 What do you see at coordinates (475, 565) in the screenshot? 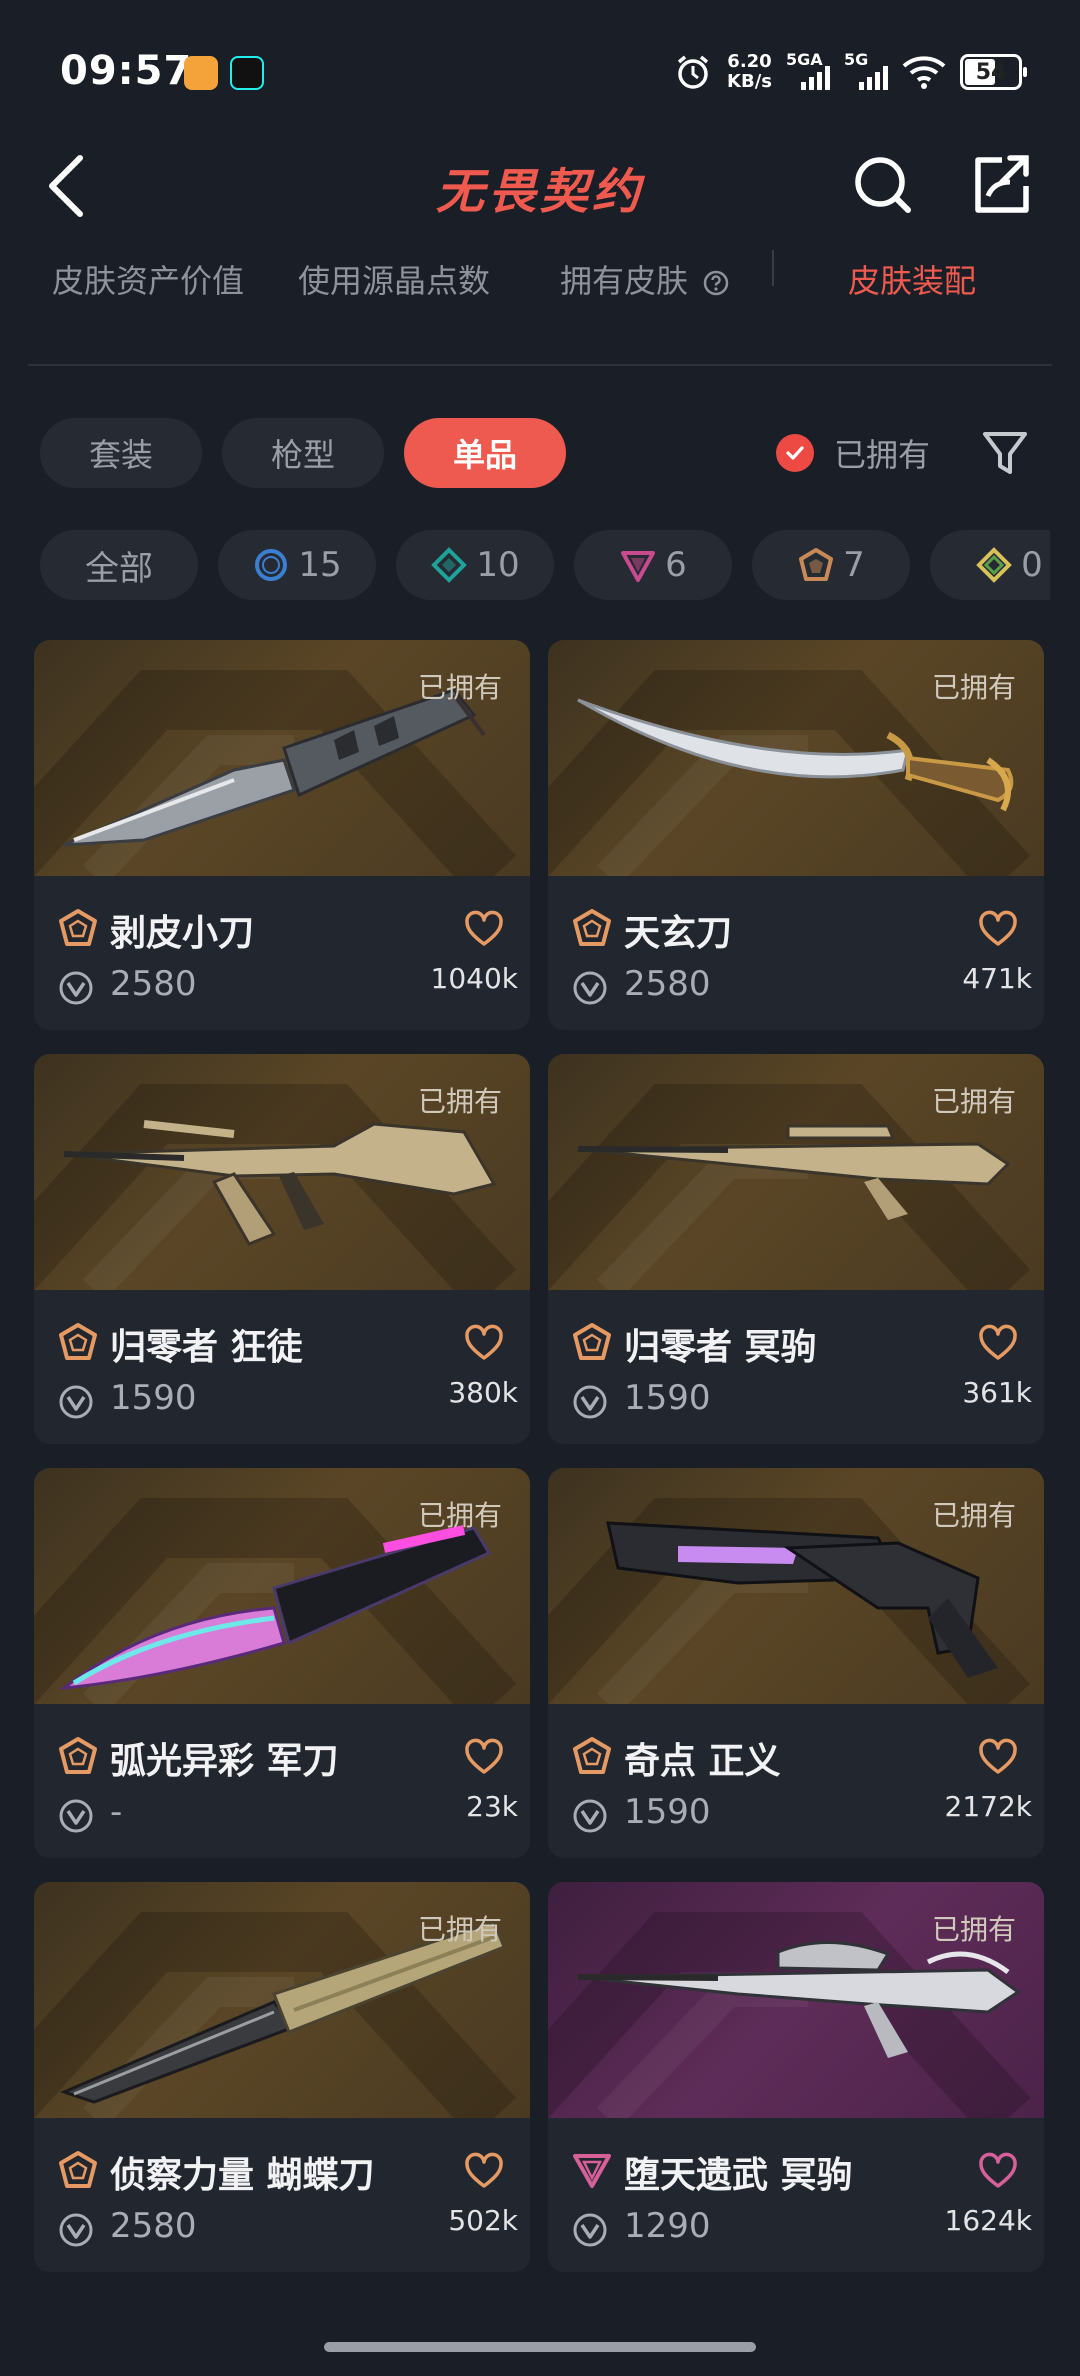
I see `chip-deluxe-tier: 10` at bounding box center [475, 565].